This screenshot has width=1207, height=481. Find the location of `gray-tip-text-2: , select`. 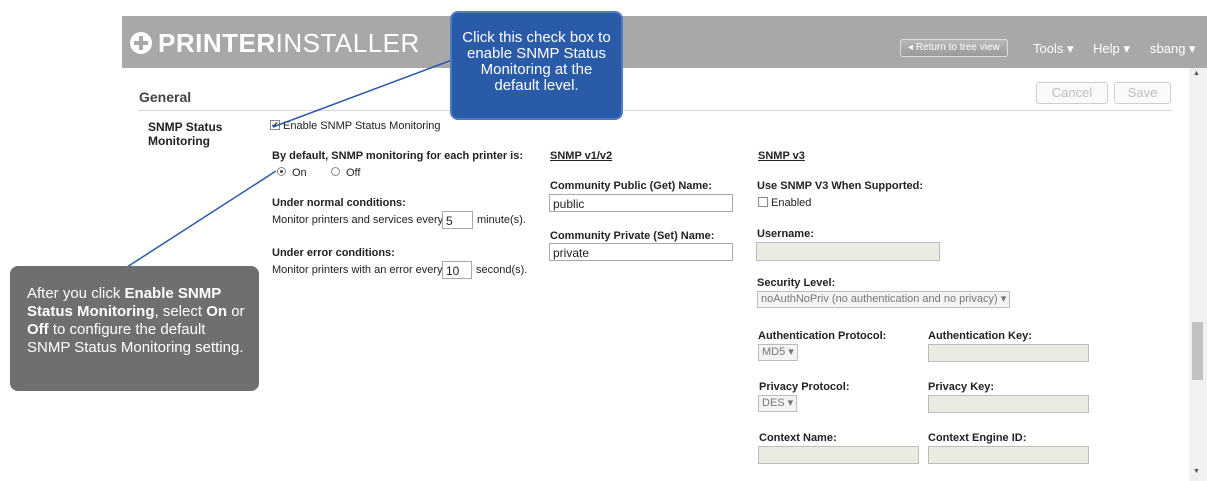

gray-tip-text-2: , select is located at coordinates (180, 311).